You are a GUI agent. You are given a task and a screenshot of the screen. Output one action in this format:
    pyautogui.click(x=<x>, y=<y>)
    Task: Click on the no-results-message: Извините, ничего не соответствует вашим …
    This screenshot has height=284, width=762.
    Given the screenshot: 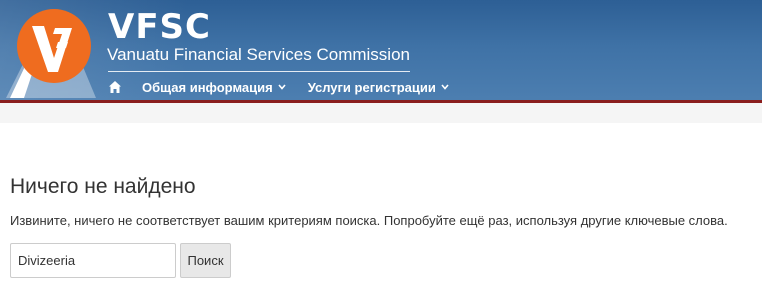 What is the action you would take?
    pyautogui.click(x=369, y=220)
    